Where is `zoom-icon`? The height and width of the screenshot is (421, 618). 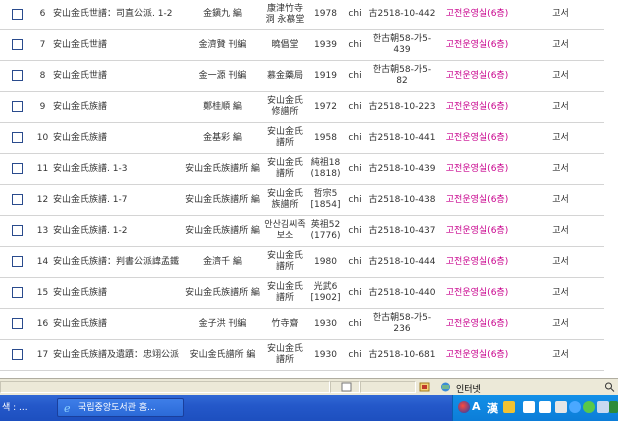
zoom-icon is located at coordinates (609, 387).